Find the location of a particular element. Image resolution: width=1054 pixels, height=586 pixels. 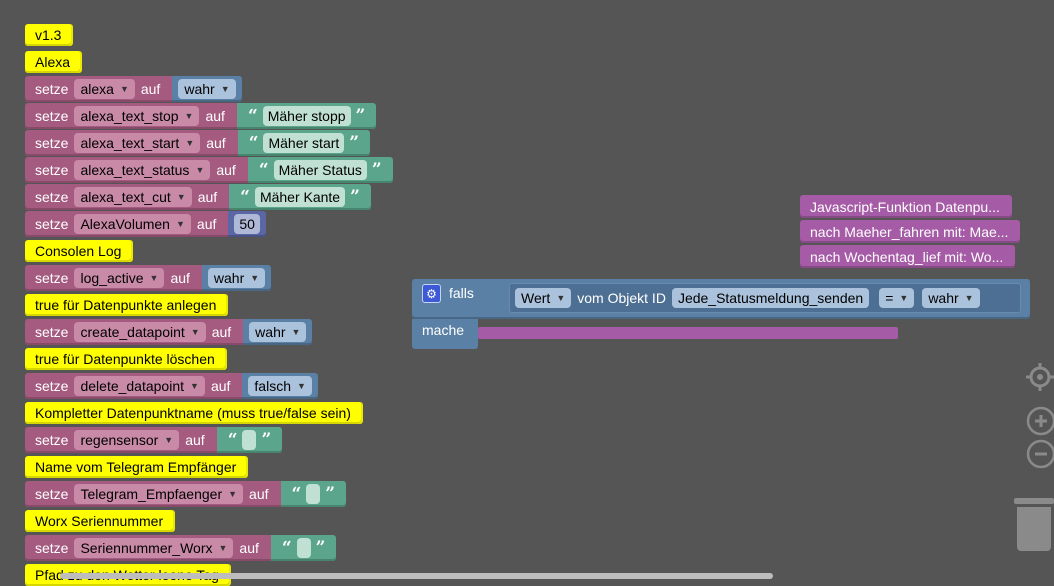

text-block: “ Mäher Status ” is located at coordinates (320, 170).